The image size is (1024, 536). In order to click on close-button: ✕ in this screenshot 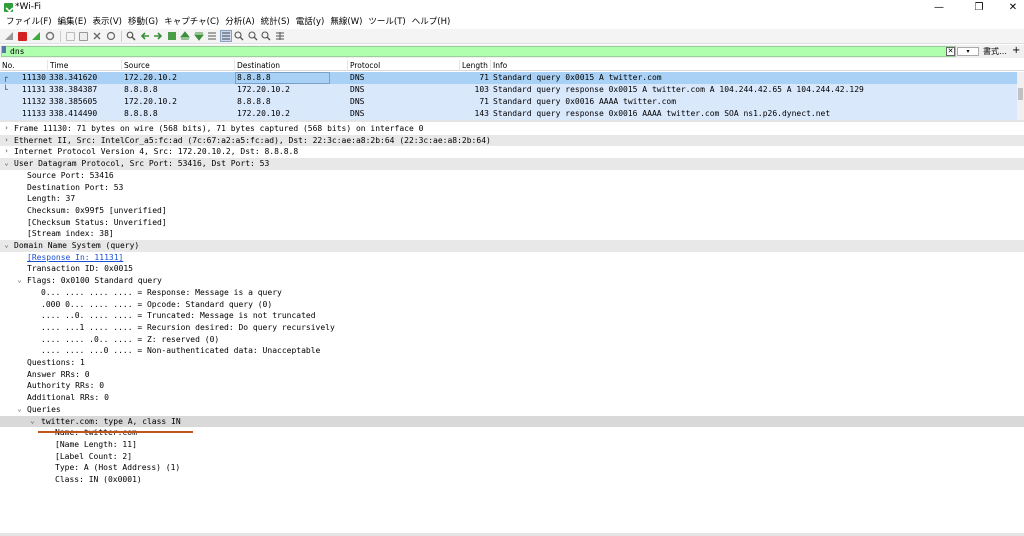, I will do `click(1010, 7)`.